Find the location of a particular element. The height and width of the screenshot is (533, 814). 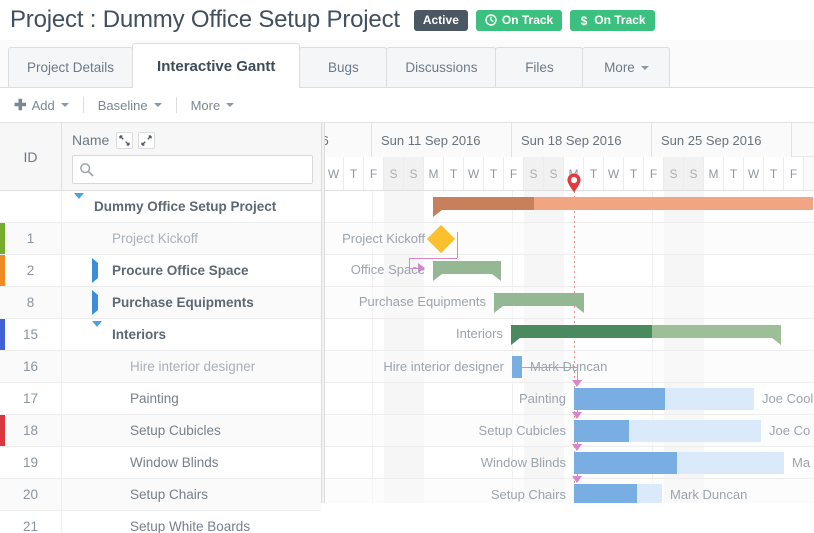

row-name-cell: Setup White Boards is located at coordinates (191, 522).